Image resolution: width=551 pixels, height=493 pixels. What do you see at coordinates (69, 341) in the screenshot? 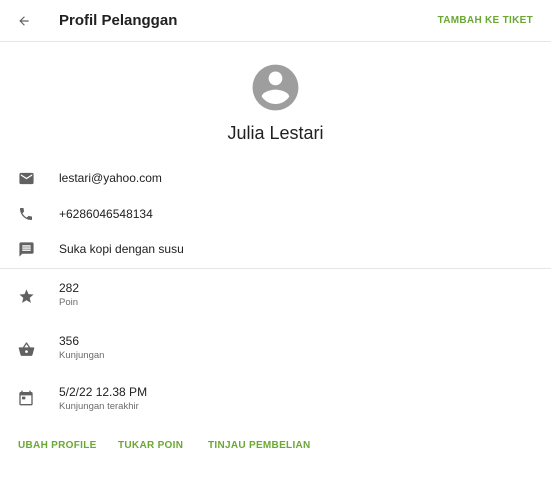
I see `visits-value: 356` at bounding box center [69, 341].